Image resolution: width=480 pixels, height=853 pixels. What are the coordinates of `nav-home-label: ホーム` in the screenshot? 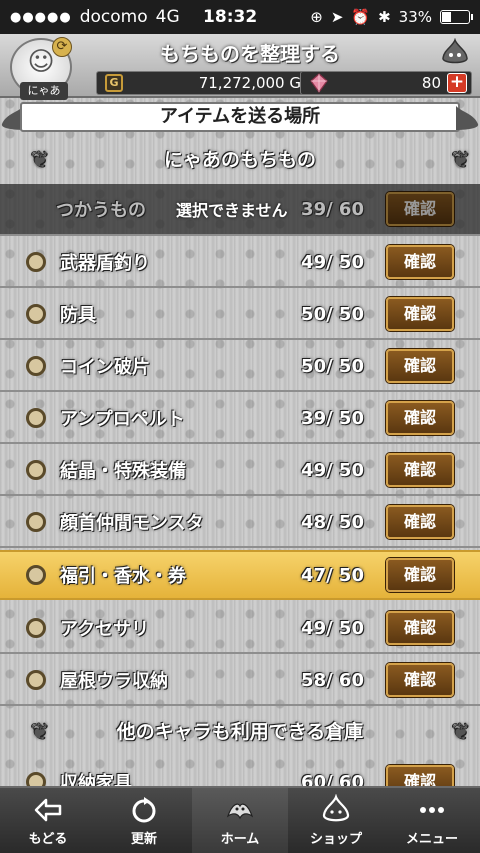 It's located at (240, 839).